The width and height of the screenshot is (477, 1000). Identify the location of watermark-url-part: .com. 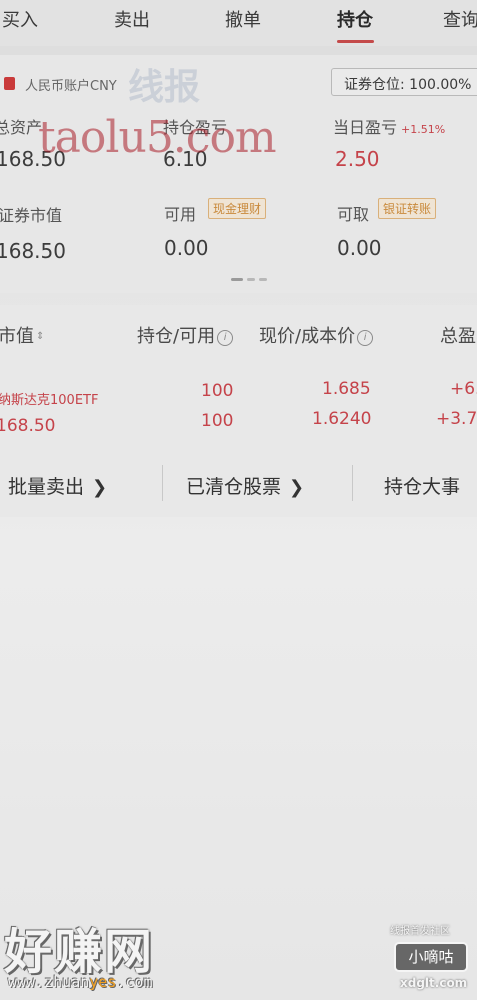
(134, 982).